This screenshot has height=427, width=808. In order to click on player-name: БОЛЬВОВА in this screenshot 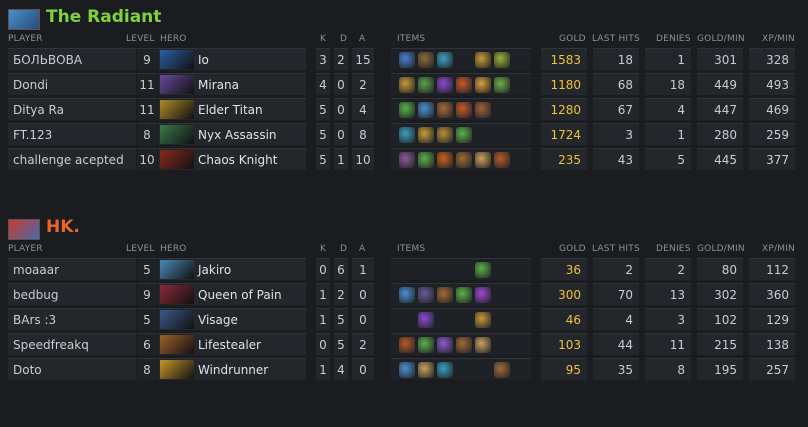, I will do `click(72, 59)`.